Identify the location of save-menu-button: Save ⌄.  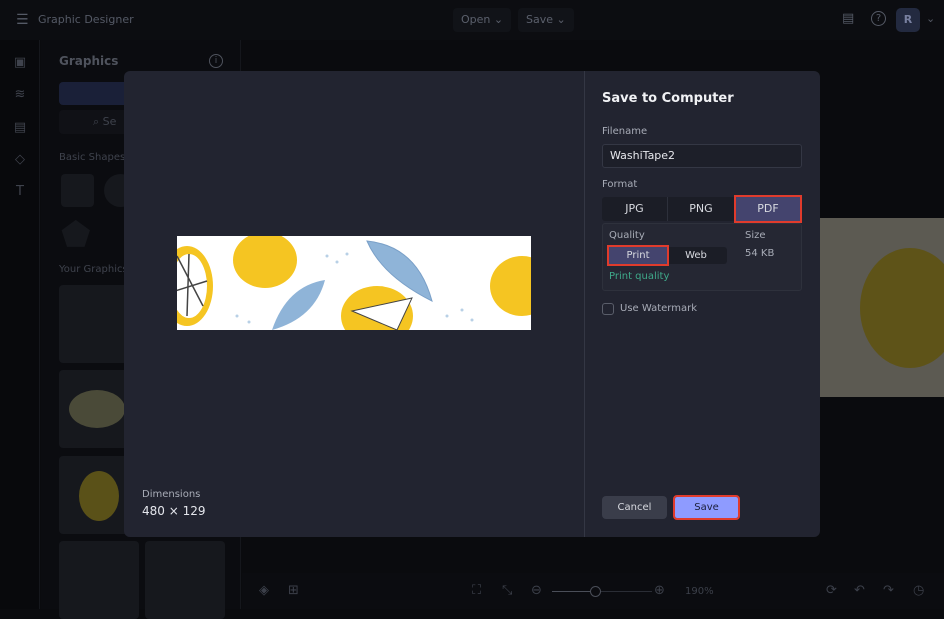
(546, 20).